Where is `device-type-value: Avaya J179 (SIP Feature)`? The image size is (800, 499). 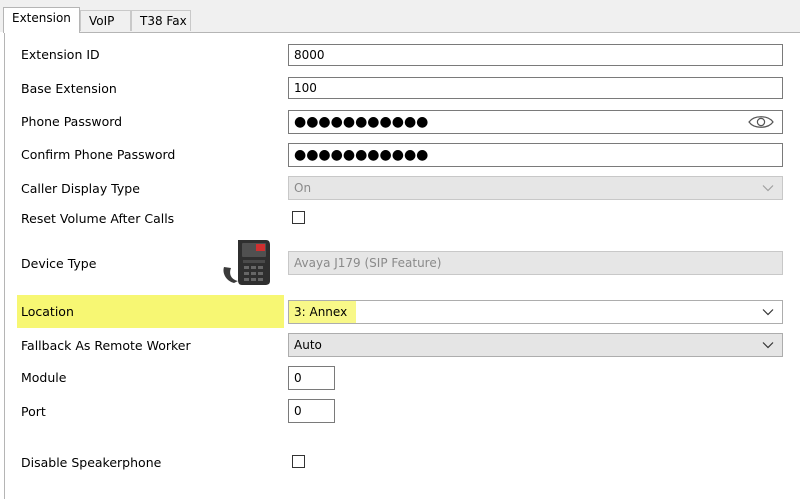
device-type-value: Avaya J179 (SIP Feature) is located at coordinates (368, 263).